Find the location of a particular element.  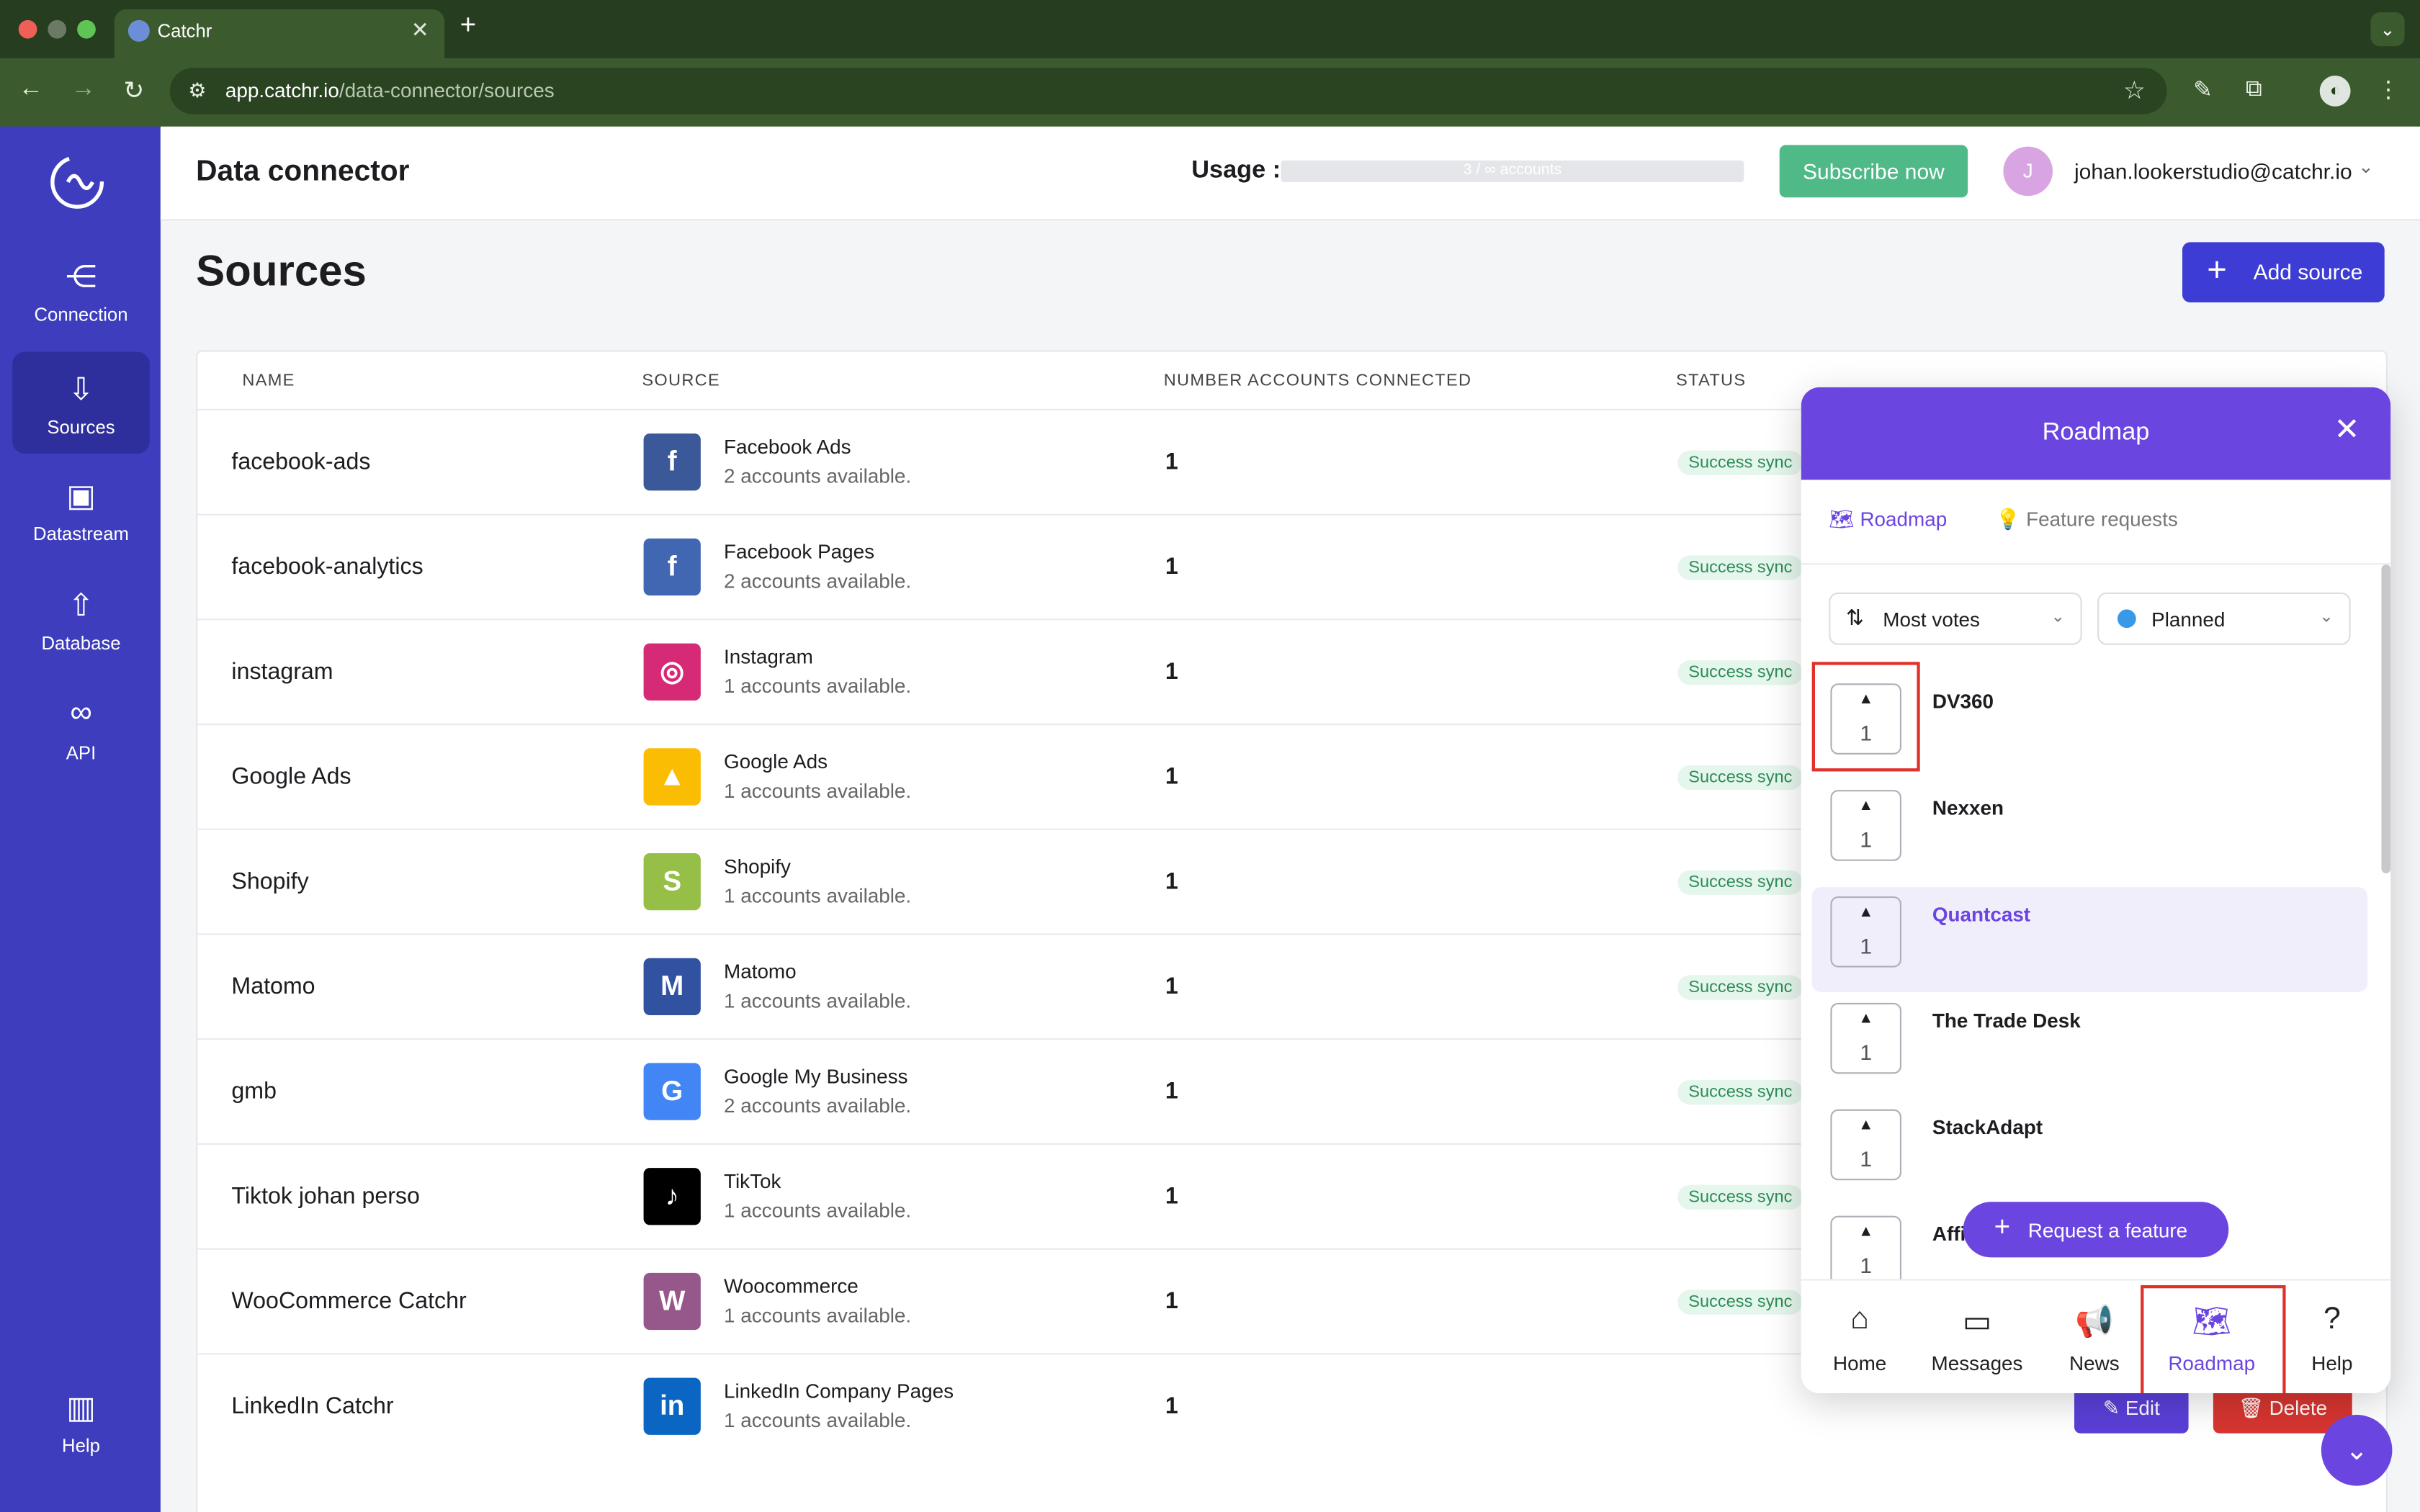

sort-value: Most votes is located at coordinates (1932, 619).